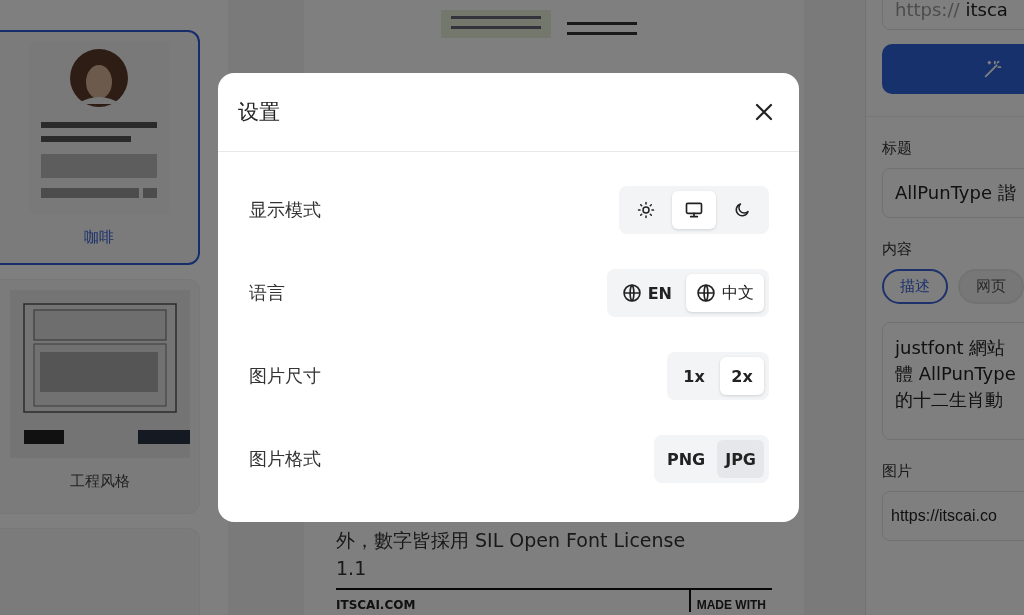 The width and height of the screenshot is (1024, 615). What do you see at coordinates (897, 249) in the screenshot?
I see `field-label: 内容` at bounding box center [897, 249].